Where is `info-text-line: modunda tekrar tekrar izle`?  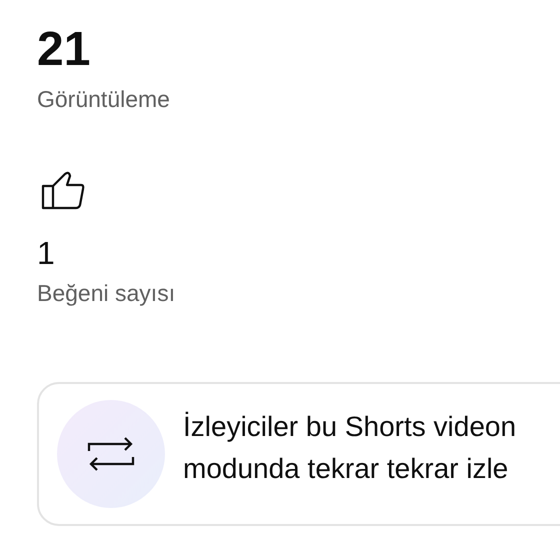
info-text-line: modunda tekrar tekrar izle is located at coordinates (346, 469).